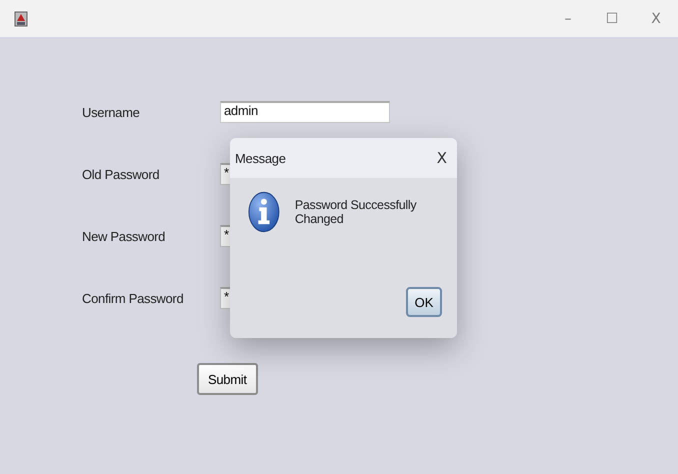  I want to click on minimize-button: –, so click(568, 19).